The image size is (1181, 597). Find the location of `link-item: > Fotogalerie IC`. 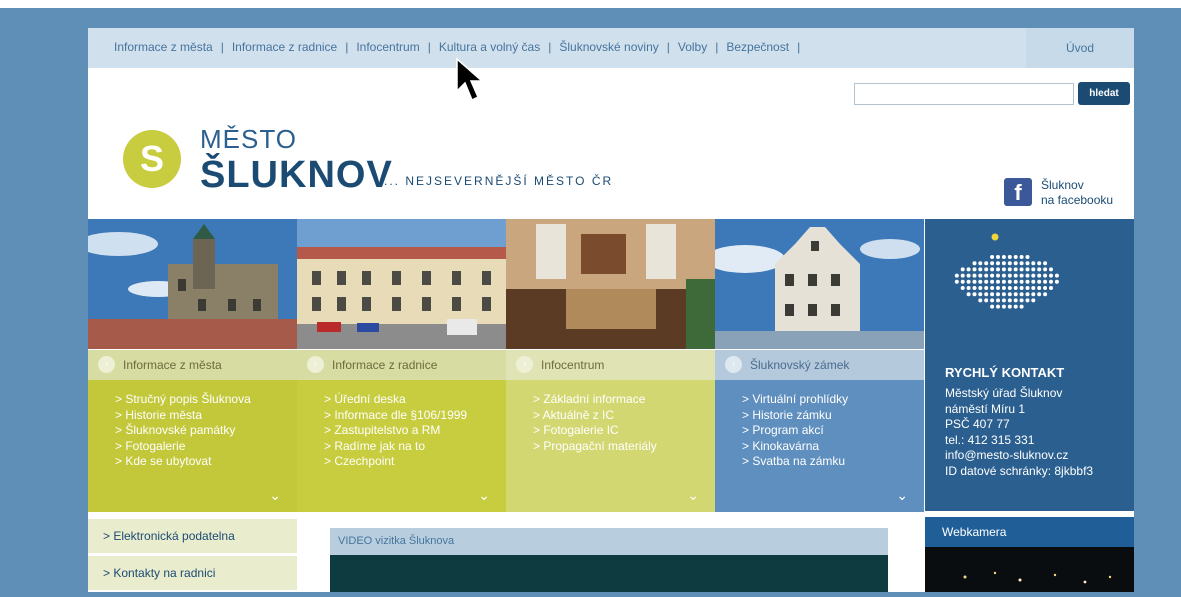

link-item: > Fotogalerie IC is located at coordinates (624, 431).